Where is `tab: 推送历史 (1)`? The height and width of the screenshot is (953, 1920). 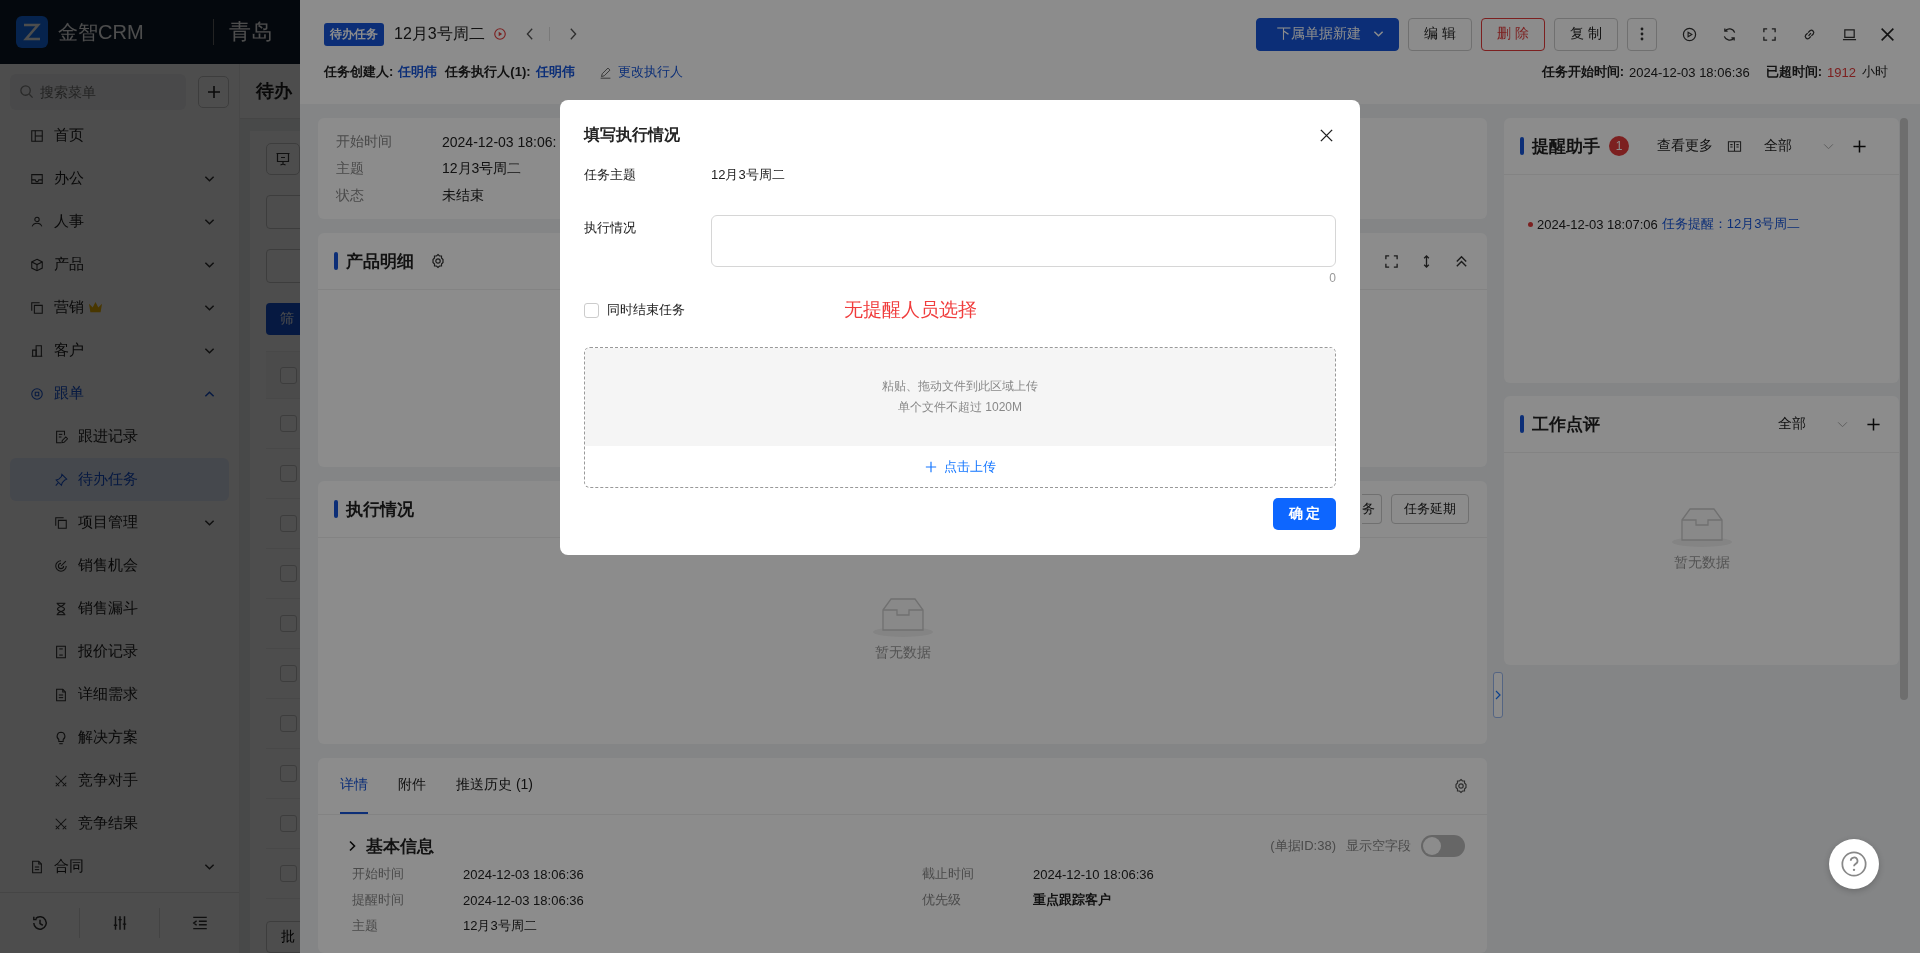
tab: 推送历史 (1) is located at coordinates (494, 786).